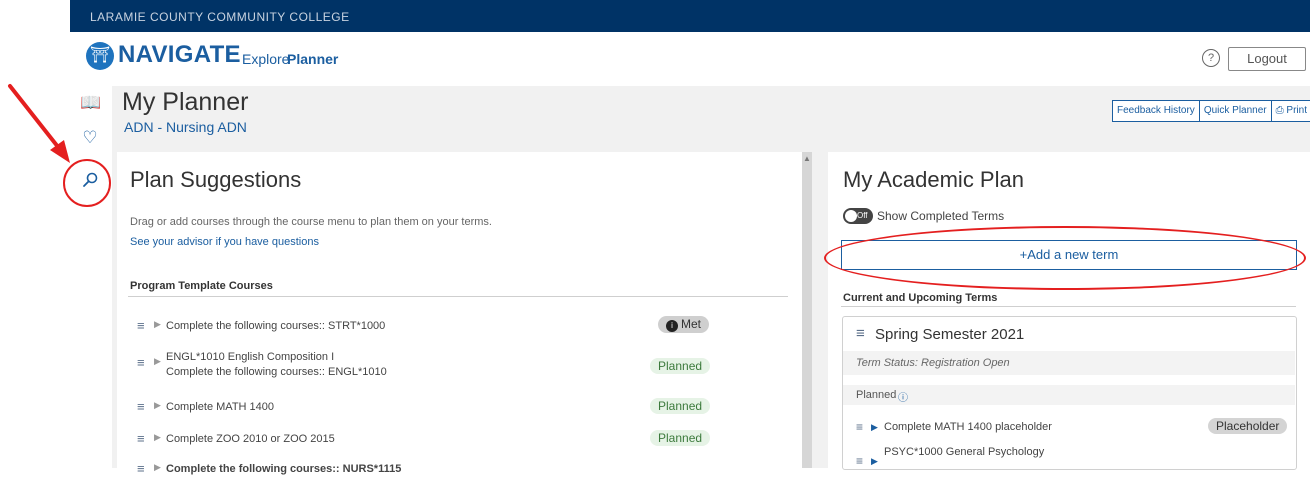 The image size is (1310, 477). What do you see at coordinates (220, 407) in the screenshot?
I see `course-text: Complete MATH 1400` at bounding box center [220, 407].